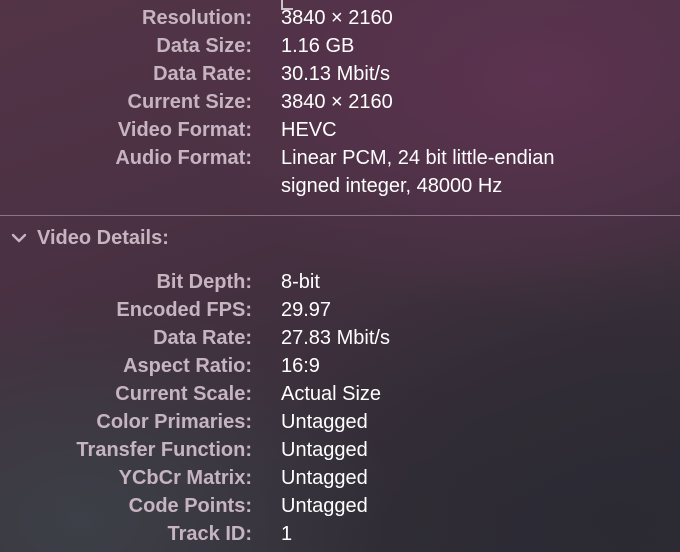 This screenshot has width=680, height=552. What do you see at coordinates (335, 338) in the screenshot?
I see `info-value: 27.83 Mbit/s` at bounding box center [335, 338].